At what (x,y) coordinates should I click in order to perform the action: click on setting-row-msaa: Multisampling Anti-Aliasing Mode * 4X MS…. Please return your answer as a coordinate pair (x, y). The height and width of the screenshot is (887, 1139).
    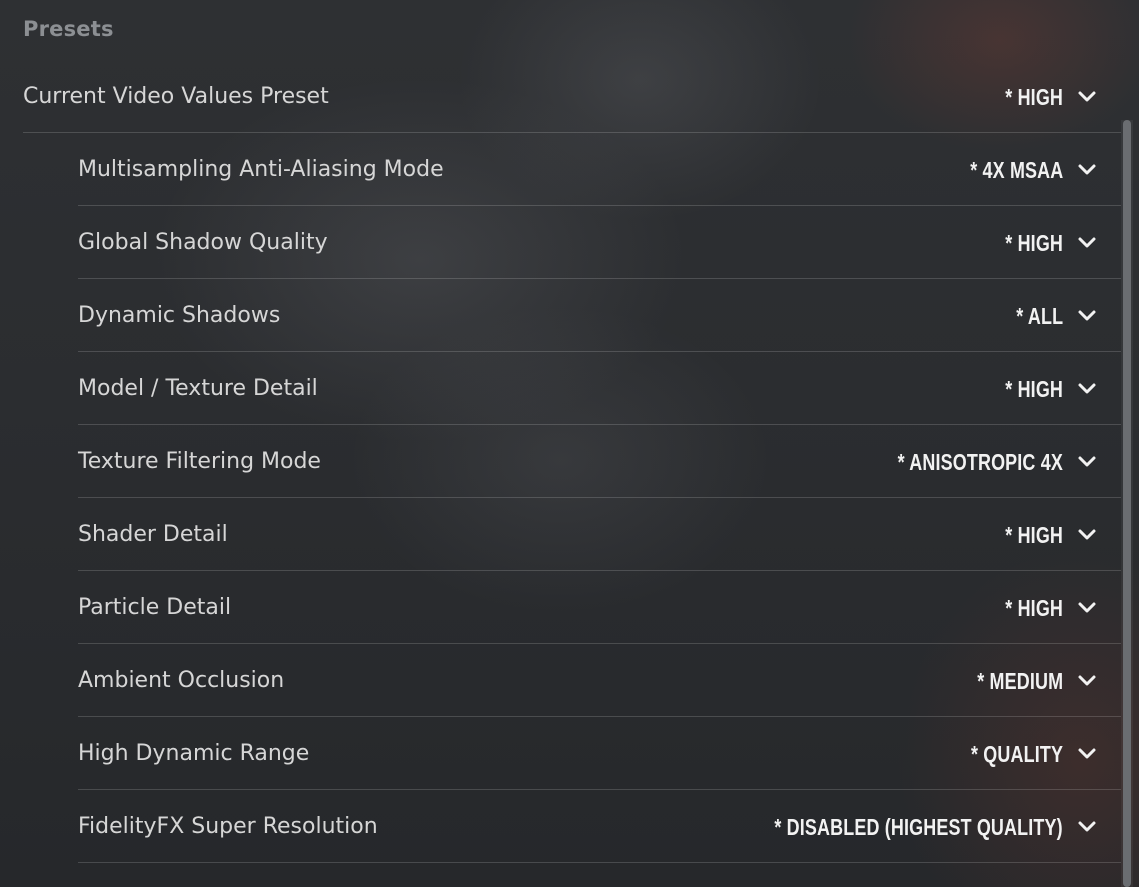
    Looking at the image, I should click on (599, 170).